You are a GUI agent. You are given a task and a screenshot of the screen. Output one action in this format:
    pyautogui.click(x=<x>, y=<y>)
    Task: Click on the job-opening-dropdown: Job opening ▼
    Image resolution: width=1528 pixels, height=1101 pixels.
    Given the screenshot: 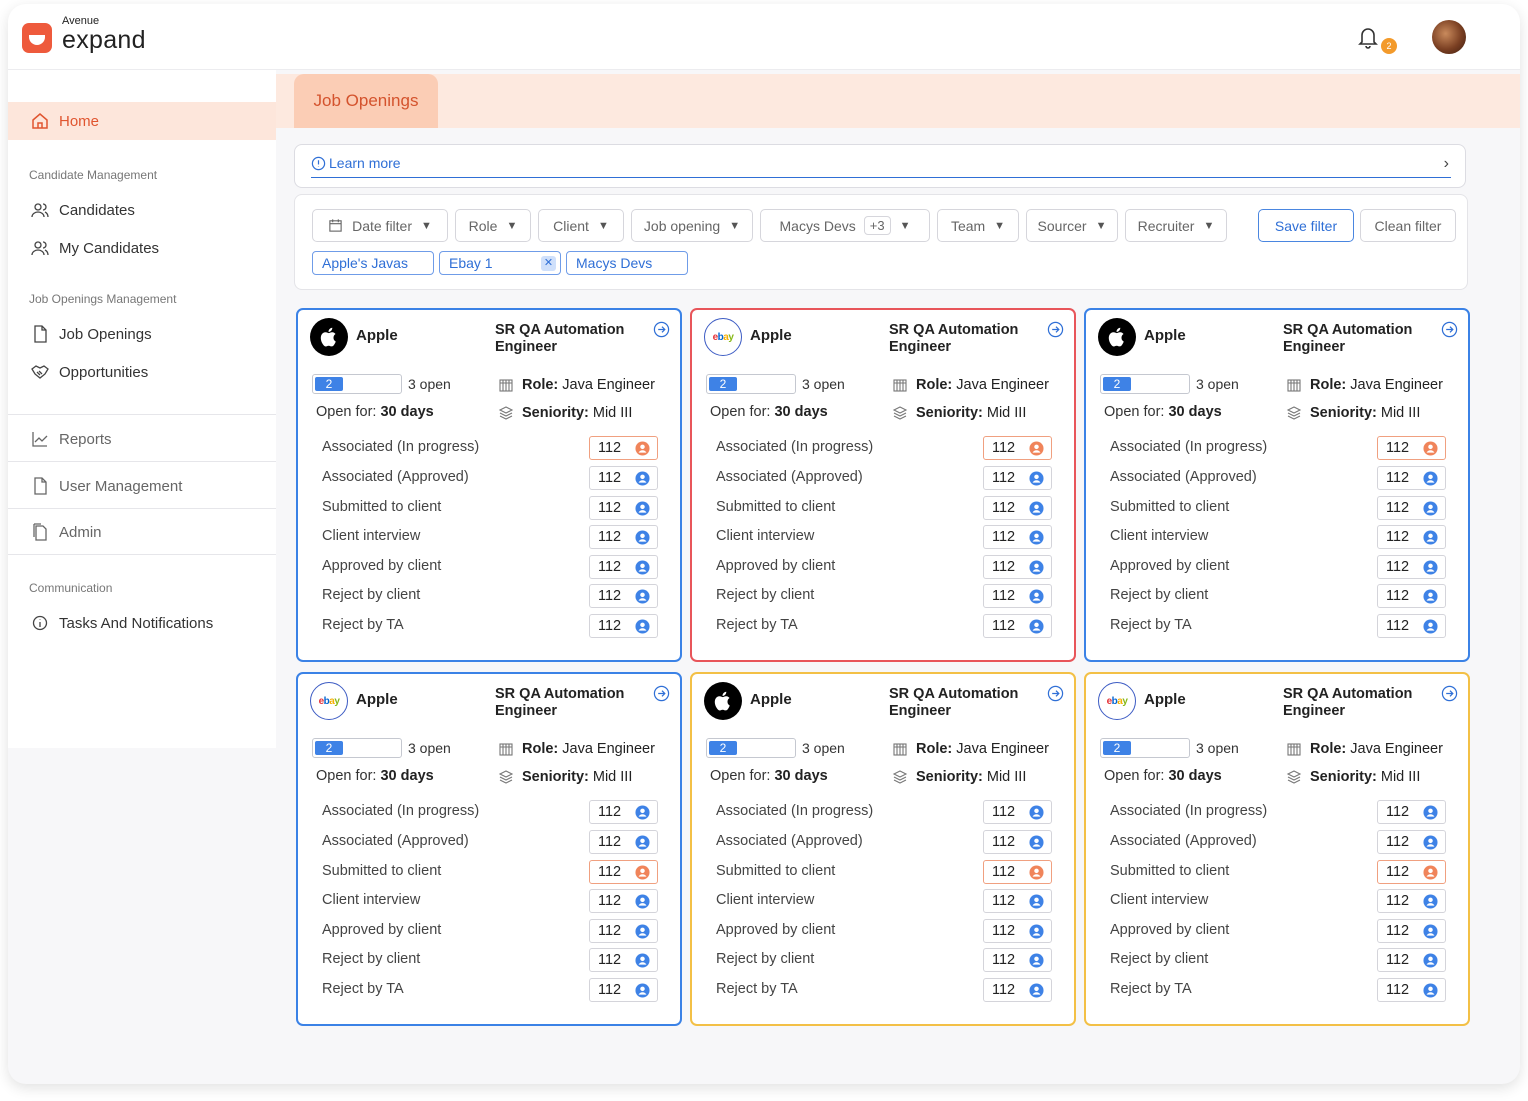 What is the action you would take?
    pyautogui.click(x=692, y=225)
    